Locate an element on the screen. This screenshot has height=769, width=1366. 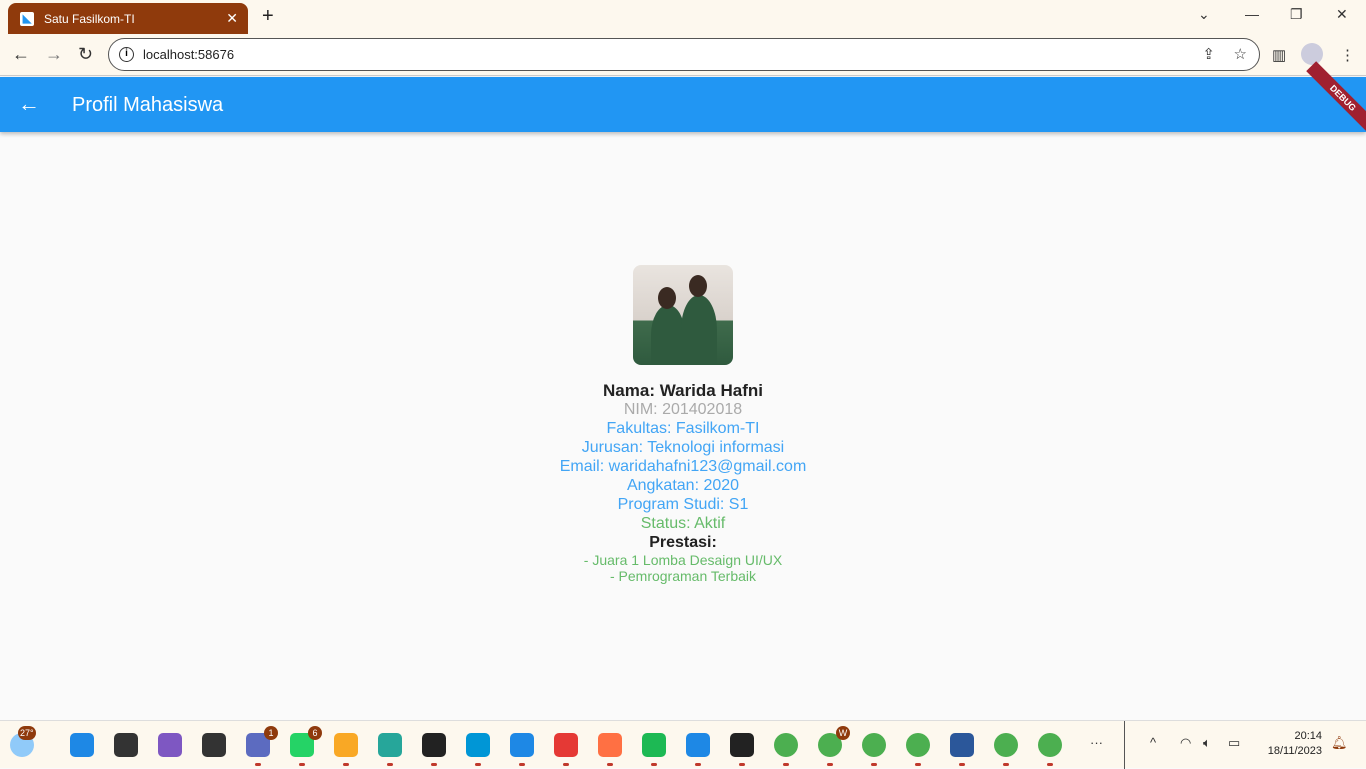
back-button: ← is located at coordinates (21, 54).